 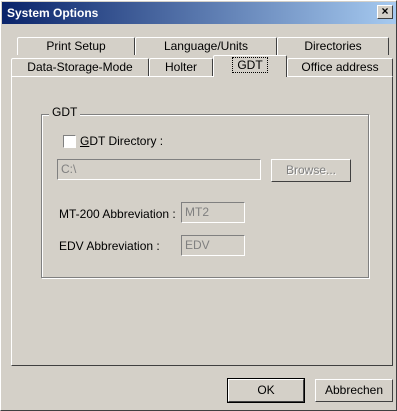 I want to click on close-button: ×, so click(x=385, y=12).